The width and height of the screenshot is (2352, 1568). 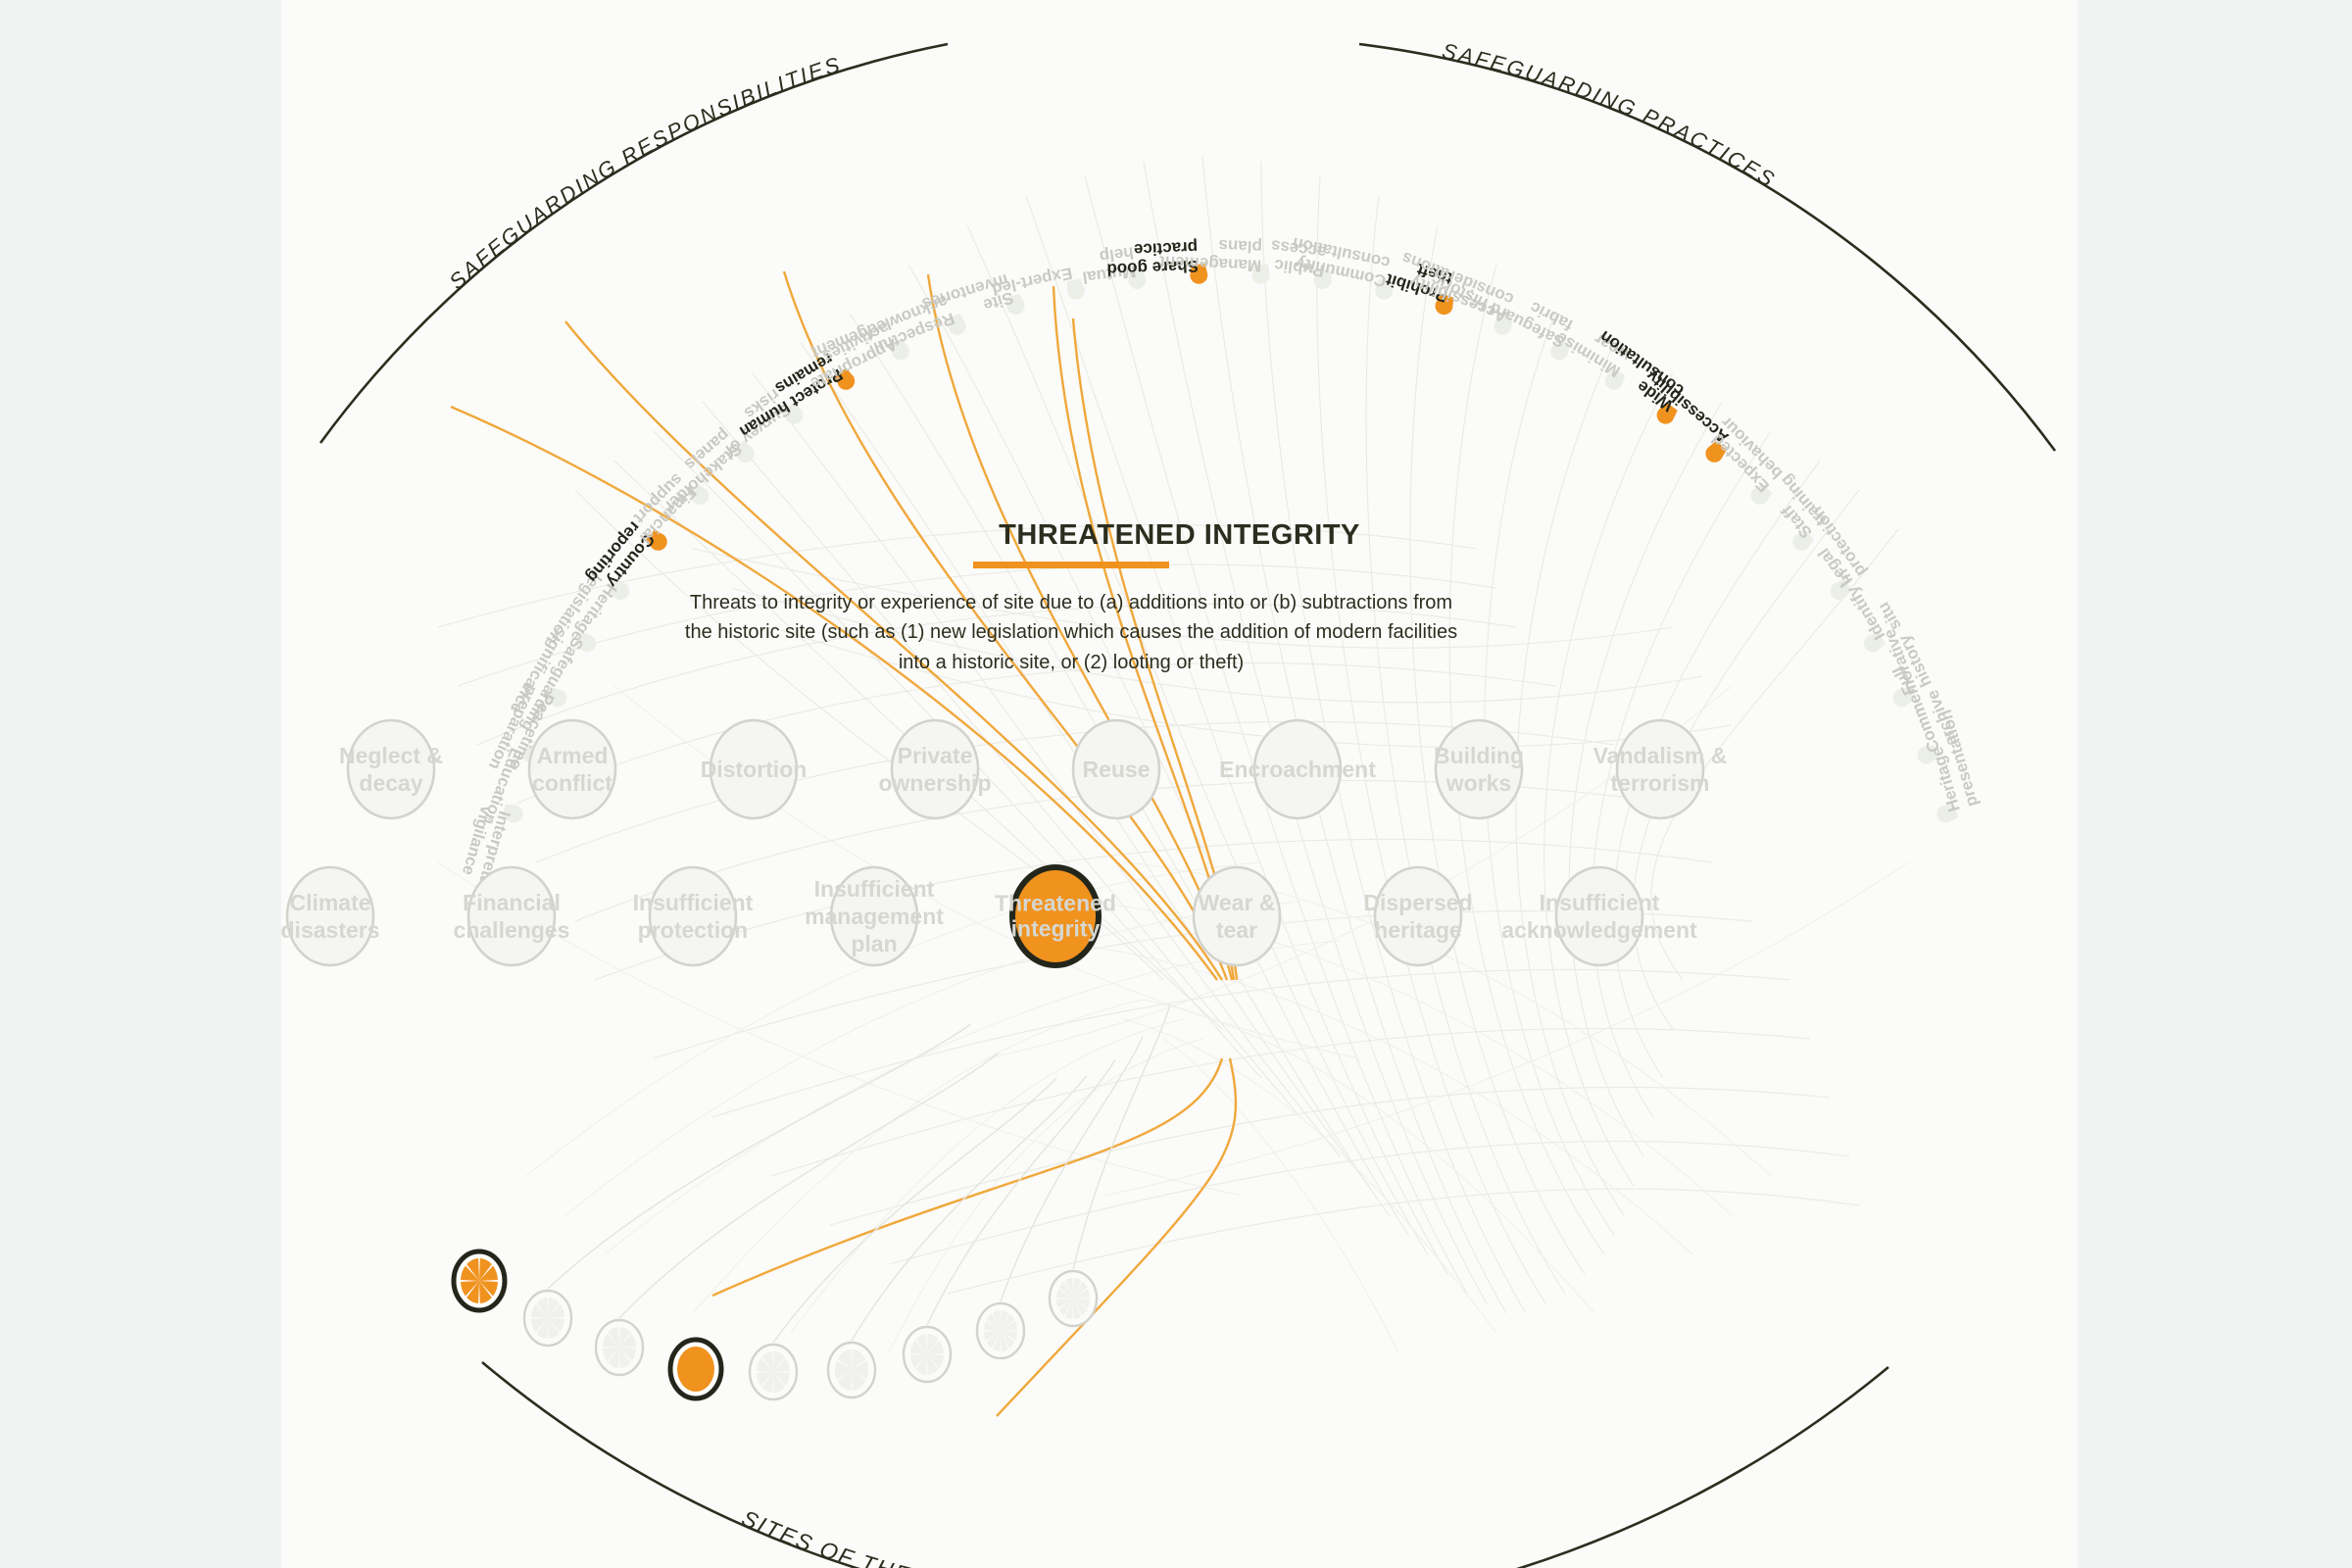 I want to click on arc-label-practices: SAFEGUARDING PRACTICES, so click(x=1610, y=115).